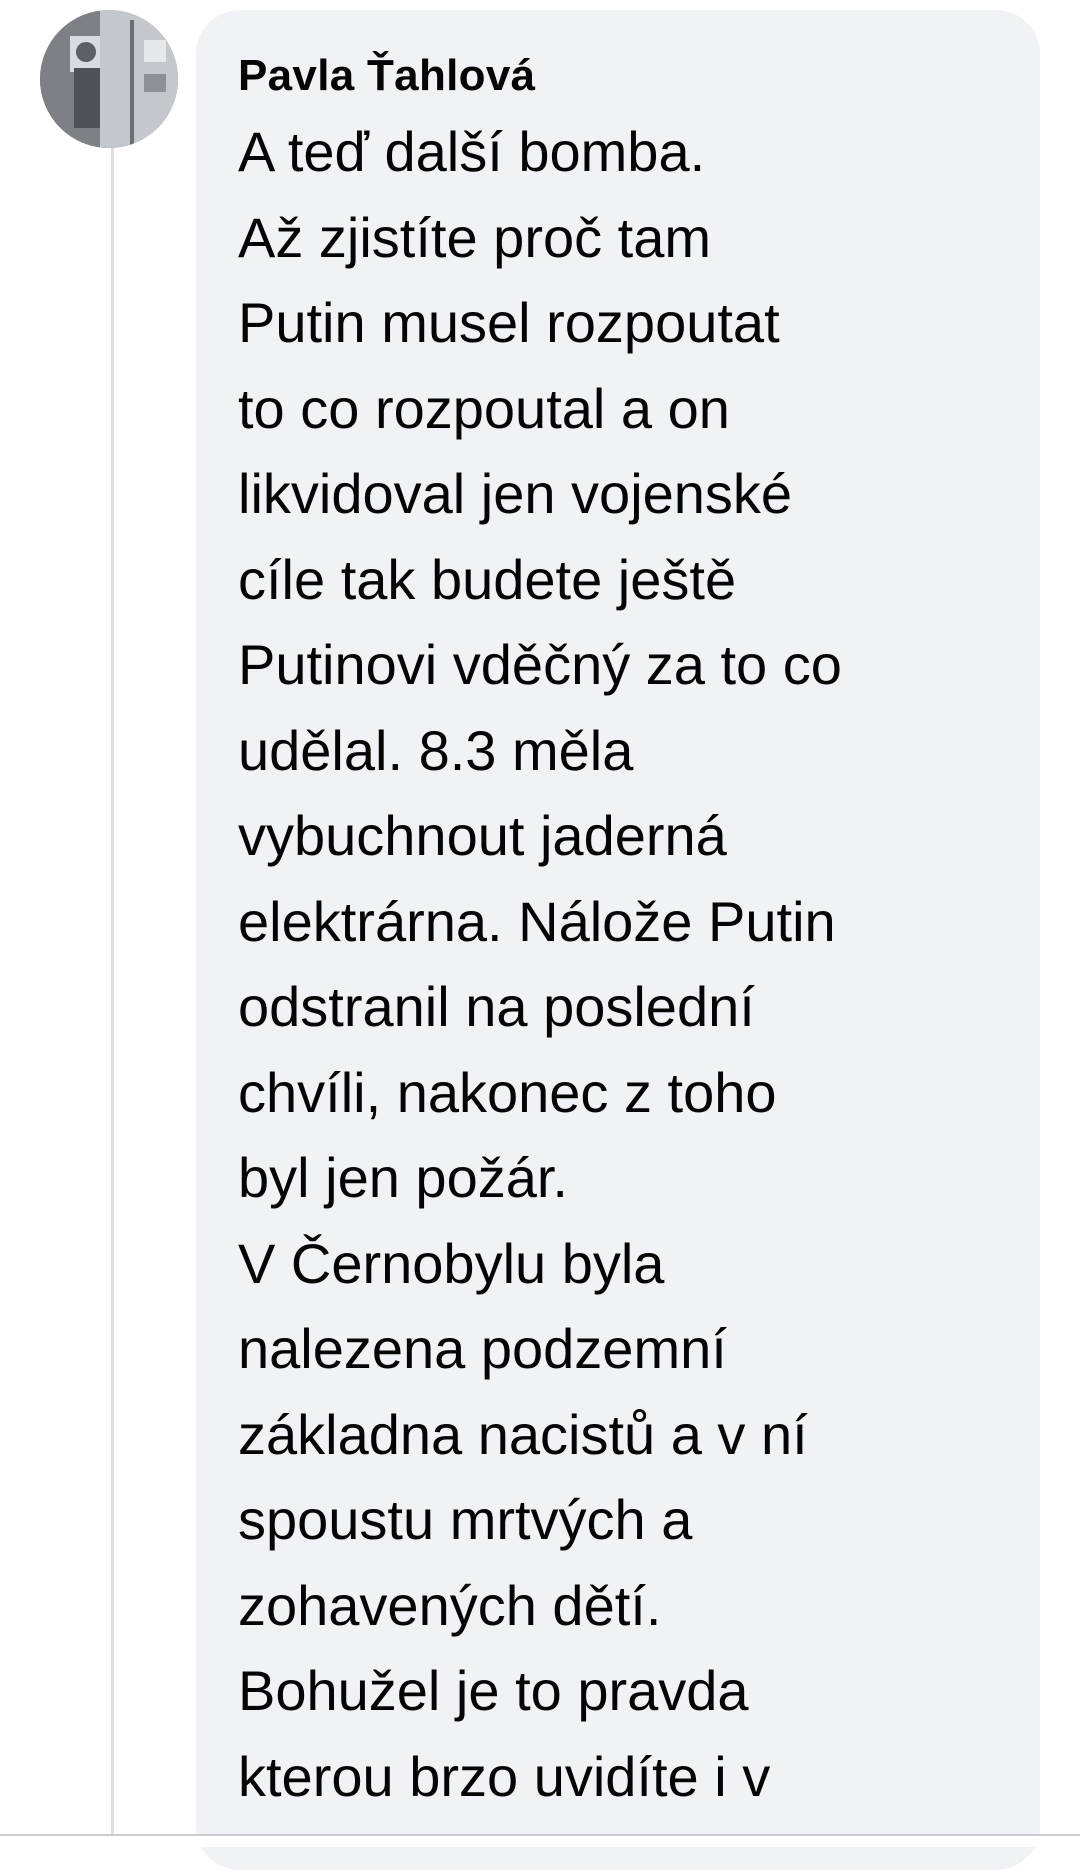  Describe the element at coordinates (507, 1092) in the screenshot. I see `comment-line: chvíli, nakonec z toho` at that location.